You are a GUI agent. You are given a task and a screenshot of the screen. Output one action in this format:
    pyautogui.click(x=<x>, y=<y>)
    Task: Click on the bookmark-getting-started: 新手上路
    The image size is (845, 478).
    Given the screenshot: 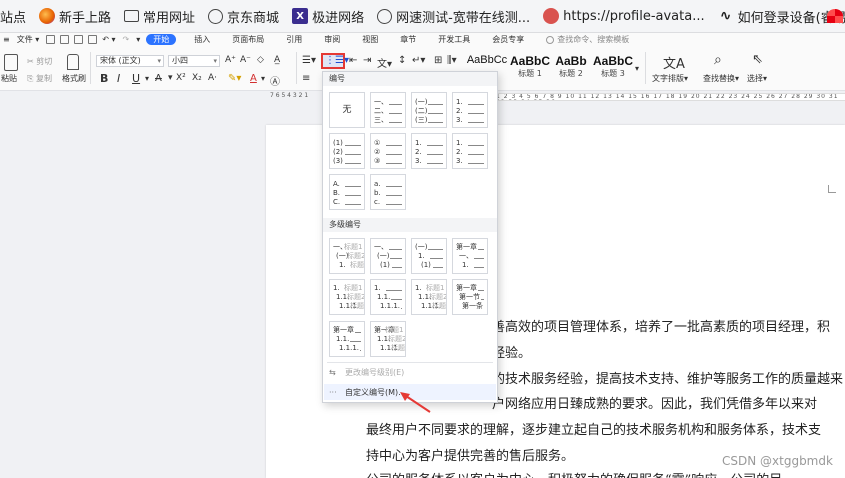 What is the action you would take?
    pyautogui.click(x=75, y=16)
    